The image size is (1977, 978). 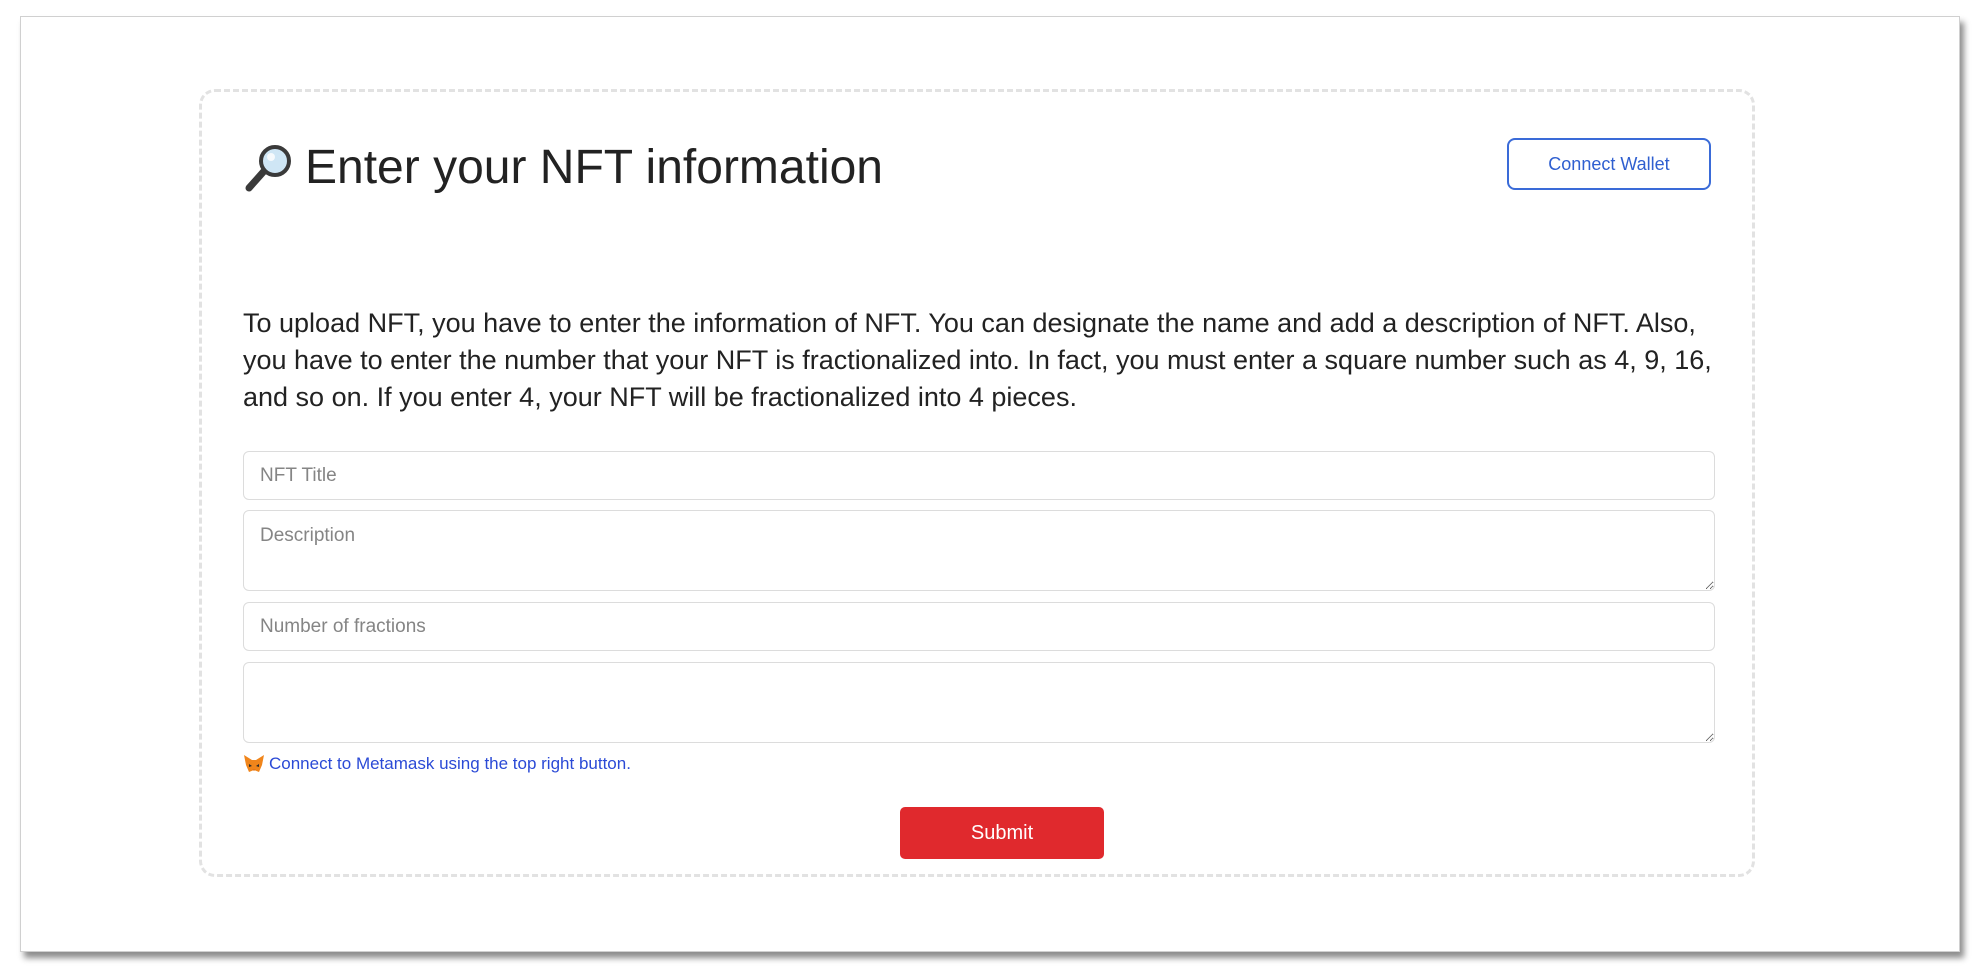 What do you see at coordinates (269, 168) in the screenshot?
I see `magnifying-glass-icon` at bounding box center [269, 168].